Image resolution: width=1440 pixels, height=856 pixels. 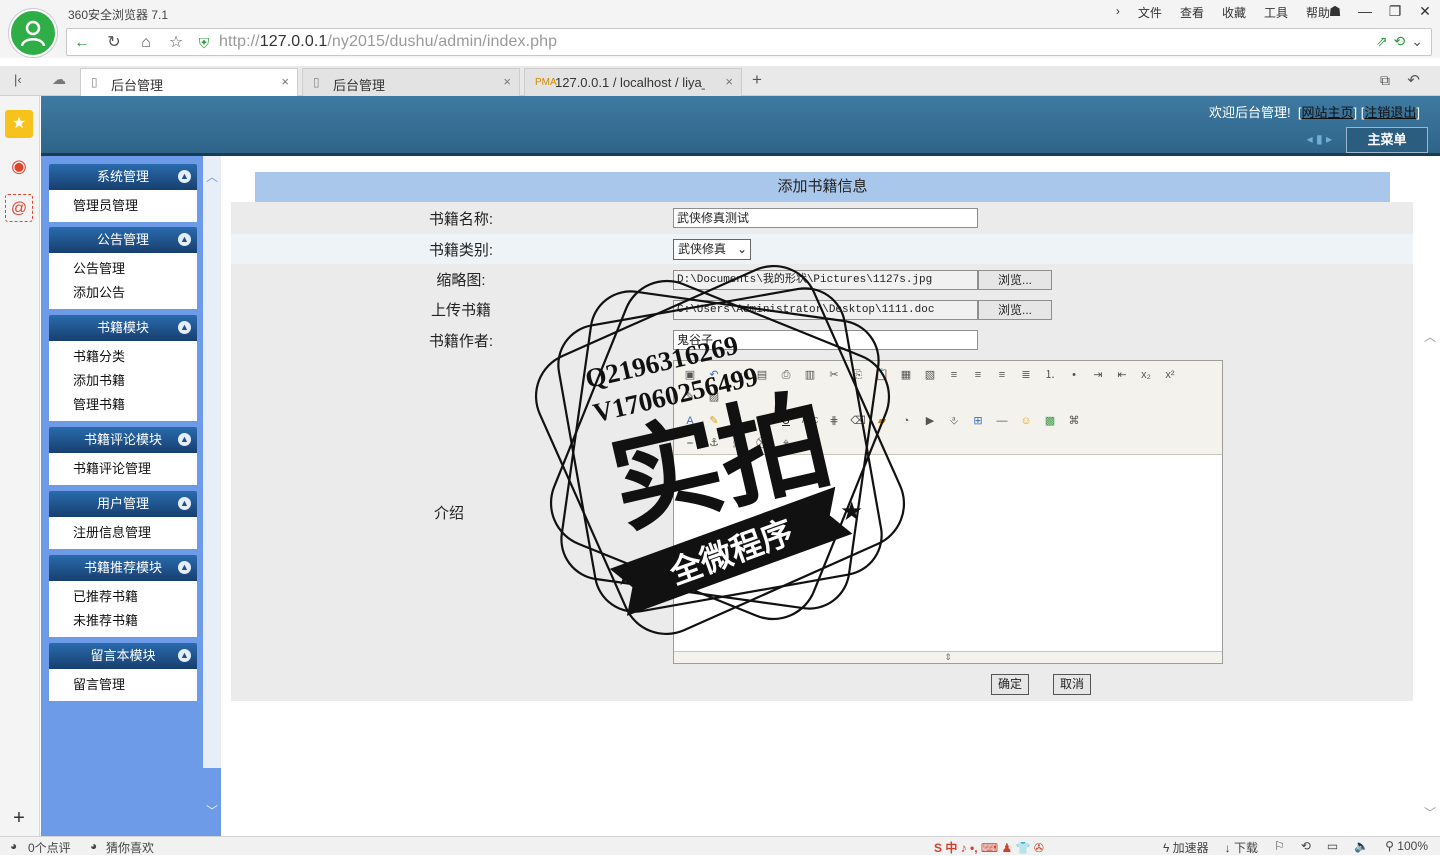 I want to click on subscript-icon: x₂, so click(x=1146, y=375).